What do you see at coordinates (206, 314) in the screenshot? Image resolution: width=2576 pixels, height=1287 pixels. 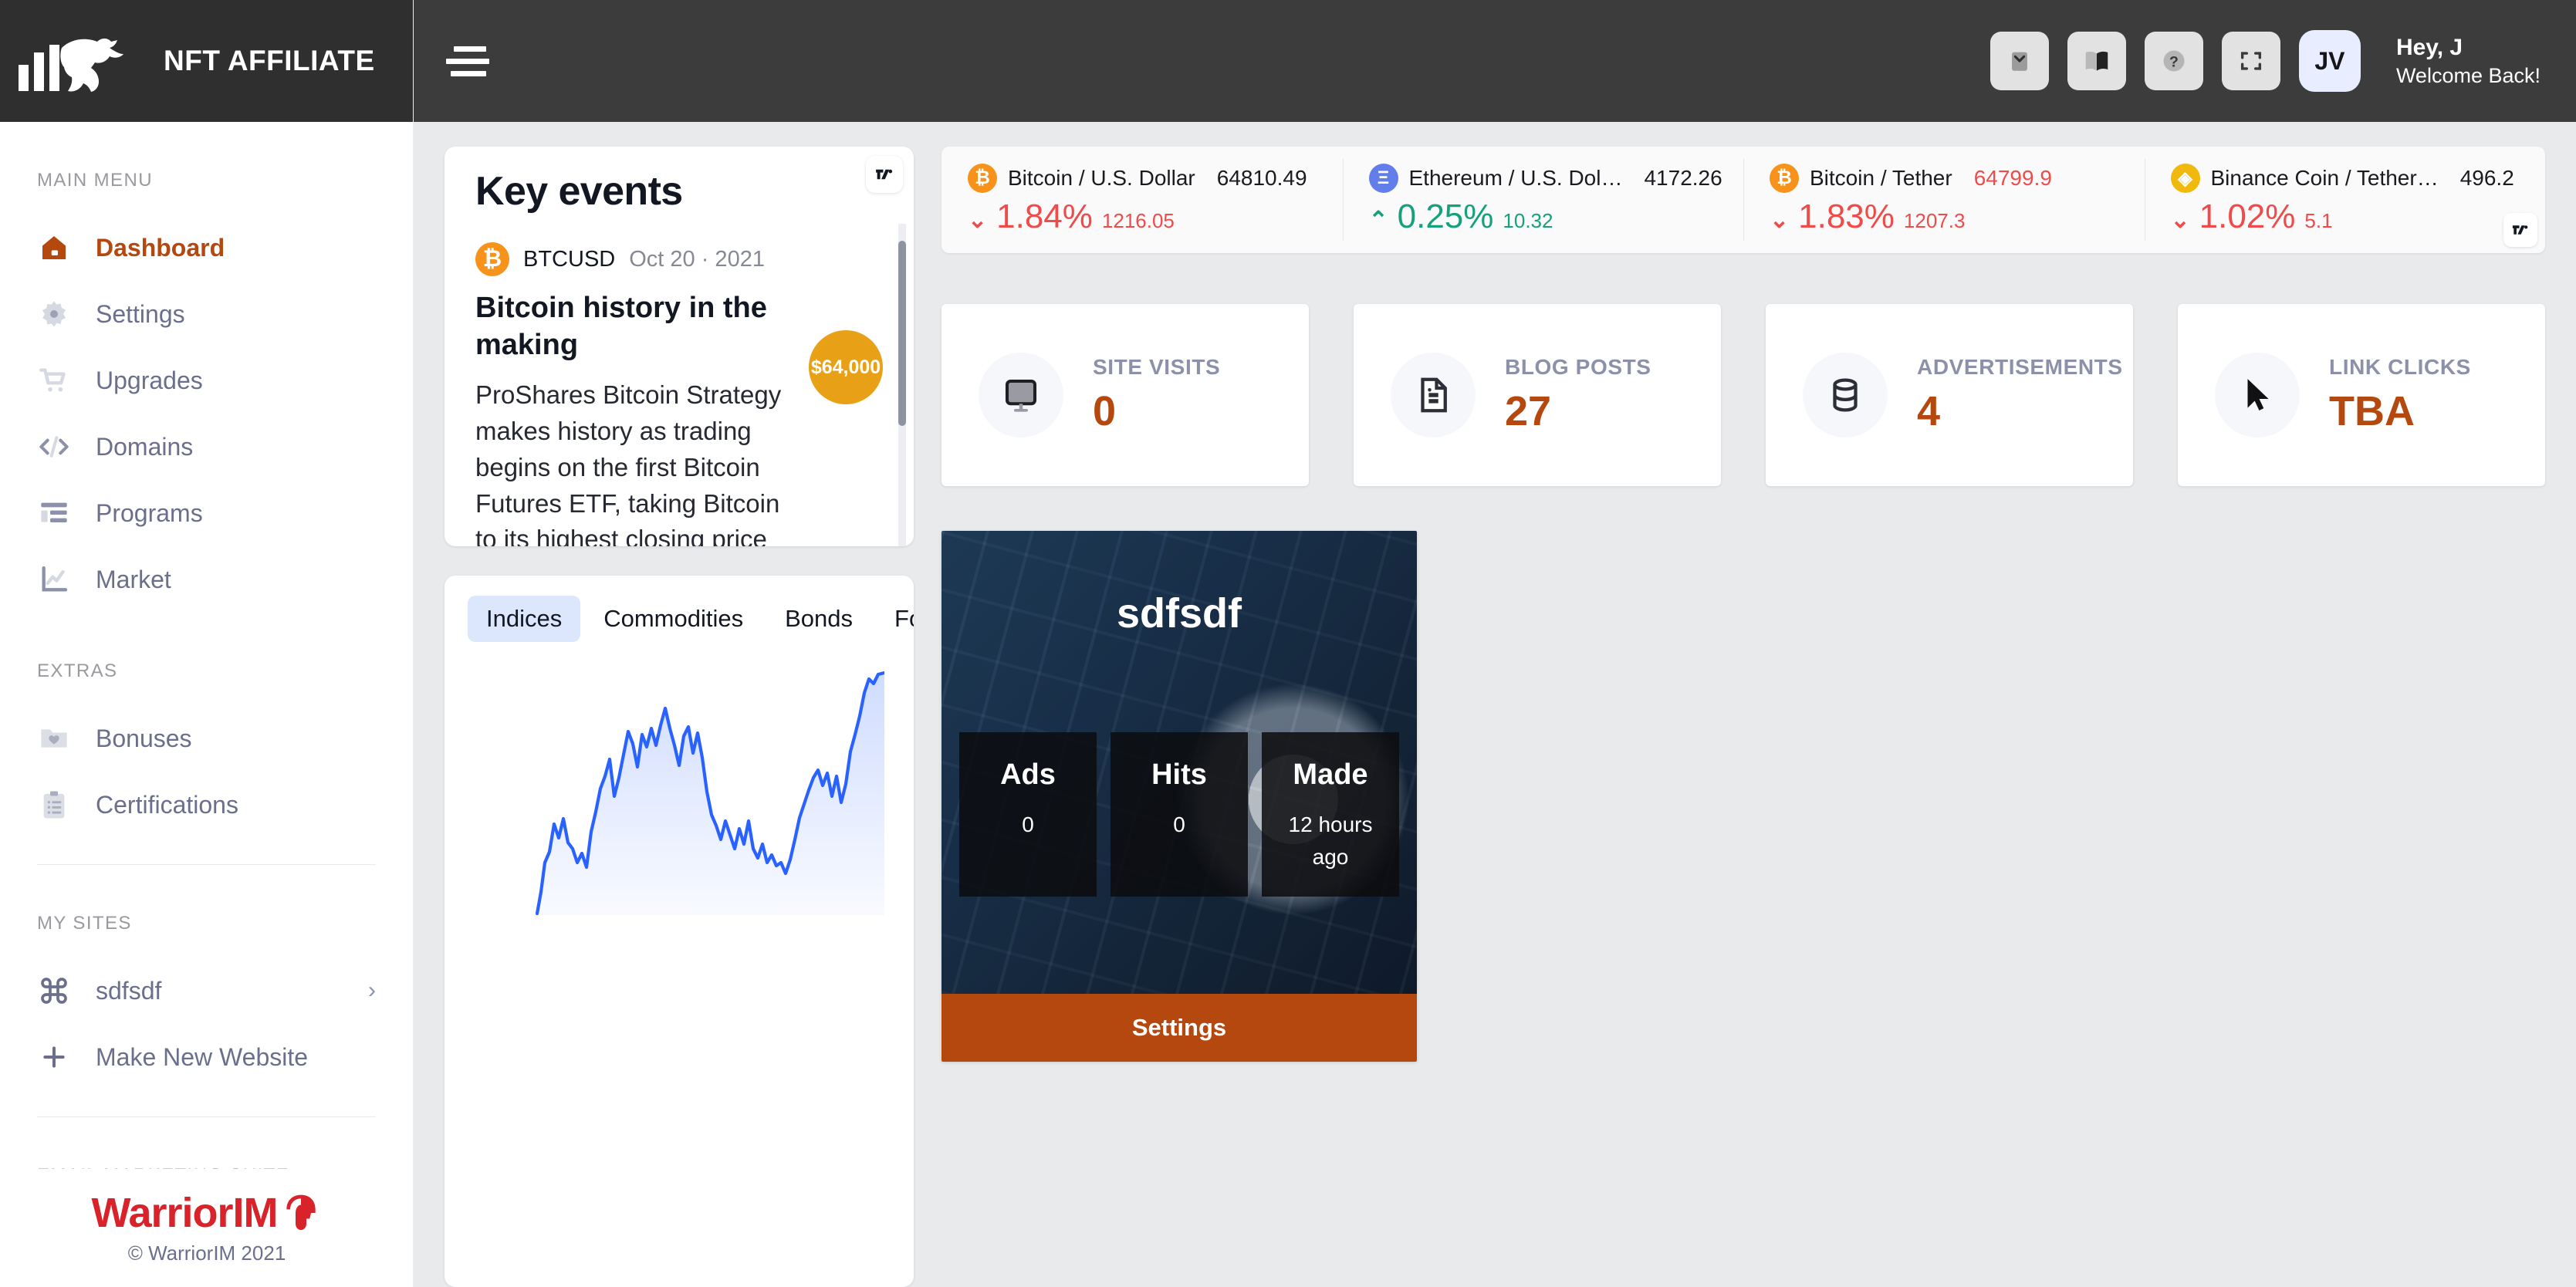 I see `sidebar-item-settings: Settings` at bounding box center [206, 314].